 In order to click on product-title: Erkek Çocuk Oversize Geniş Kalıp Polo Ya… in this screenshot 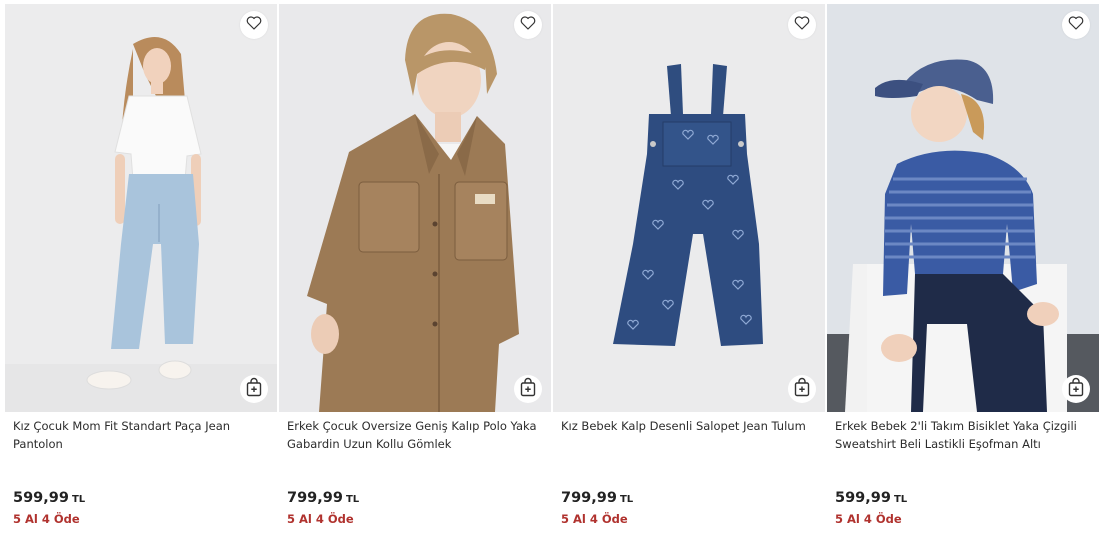, I will do `click(416, 435)`.